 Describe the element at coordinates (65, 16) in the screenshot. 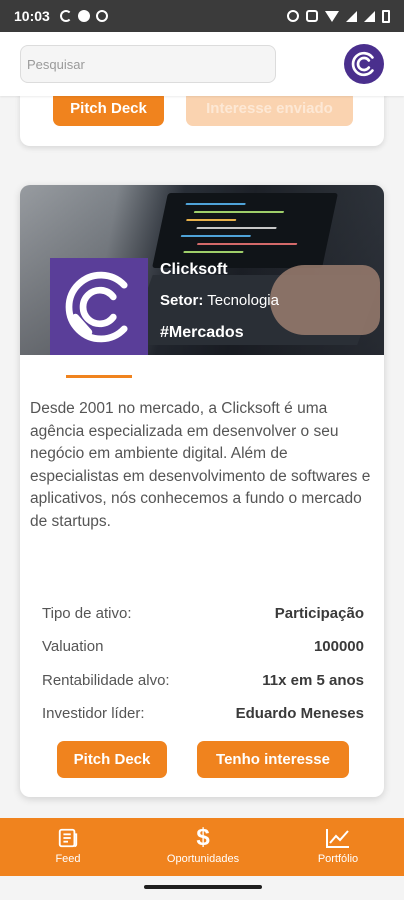

I see `g-icon` at that location.